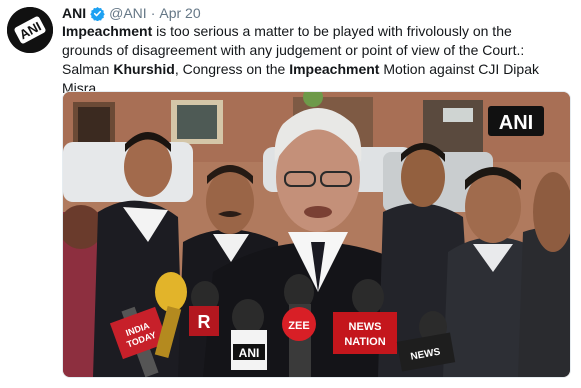  I want to click on hashtag-impeachment: Impeachment, so click(107, 31).